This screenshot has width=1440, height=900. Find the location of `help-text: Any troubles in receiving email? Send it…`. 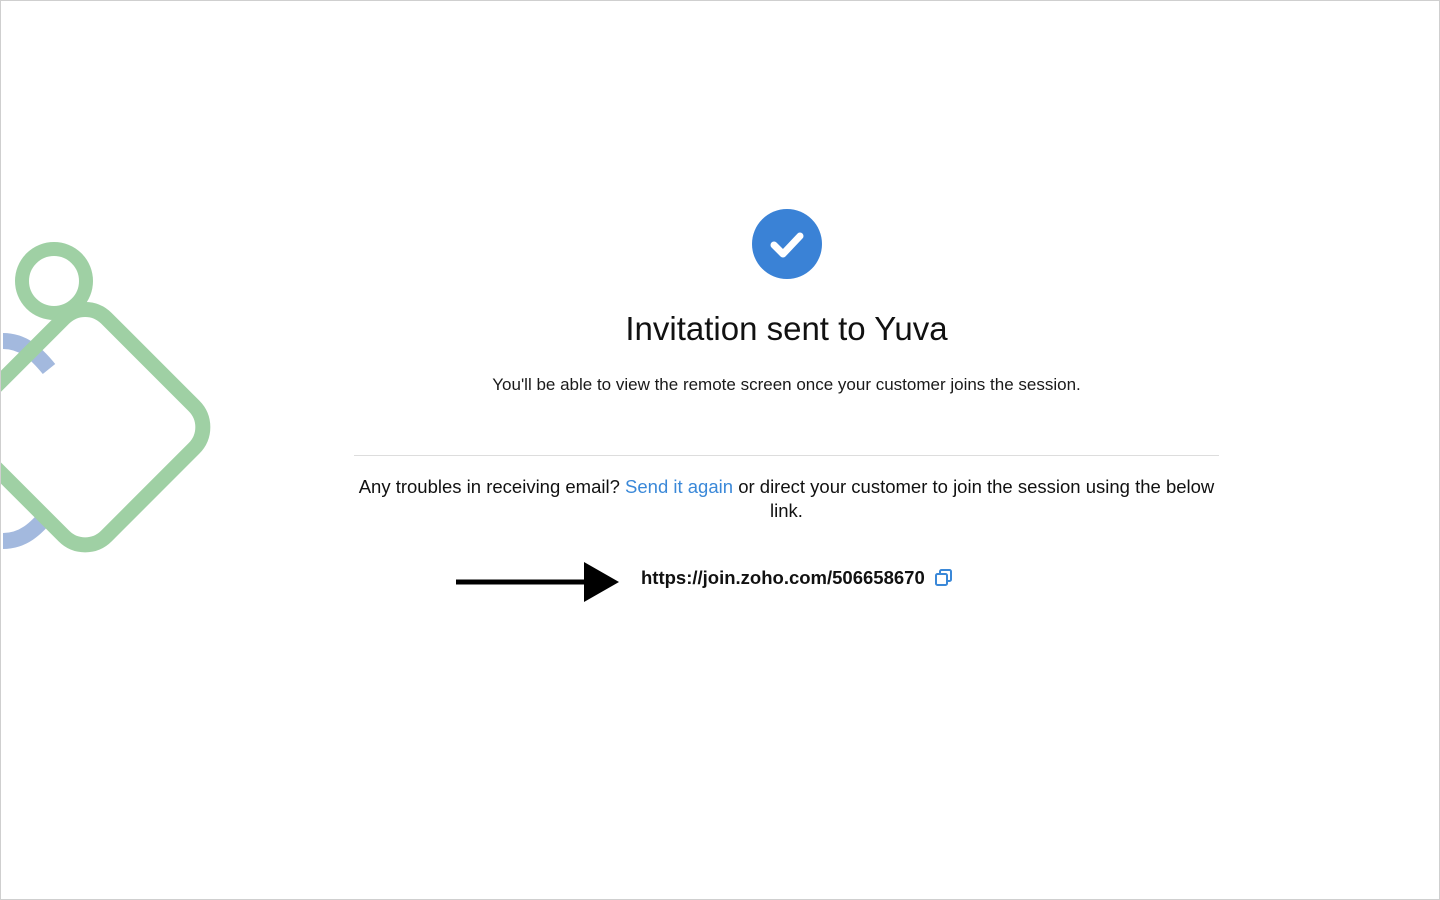

help-text: Any troubles in receiving email? Send it… is located at coordinates (786, 499).